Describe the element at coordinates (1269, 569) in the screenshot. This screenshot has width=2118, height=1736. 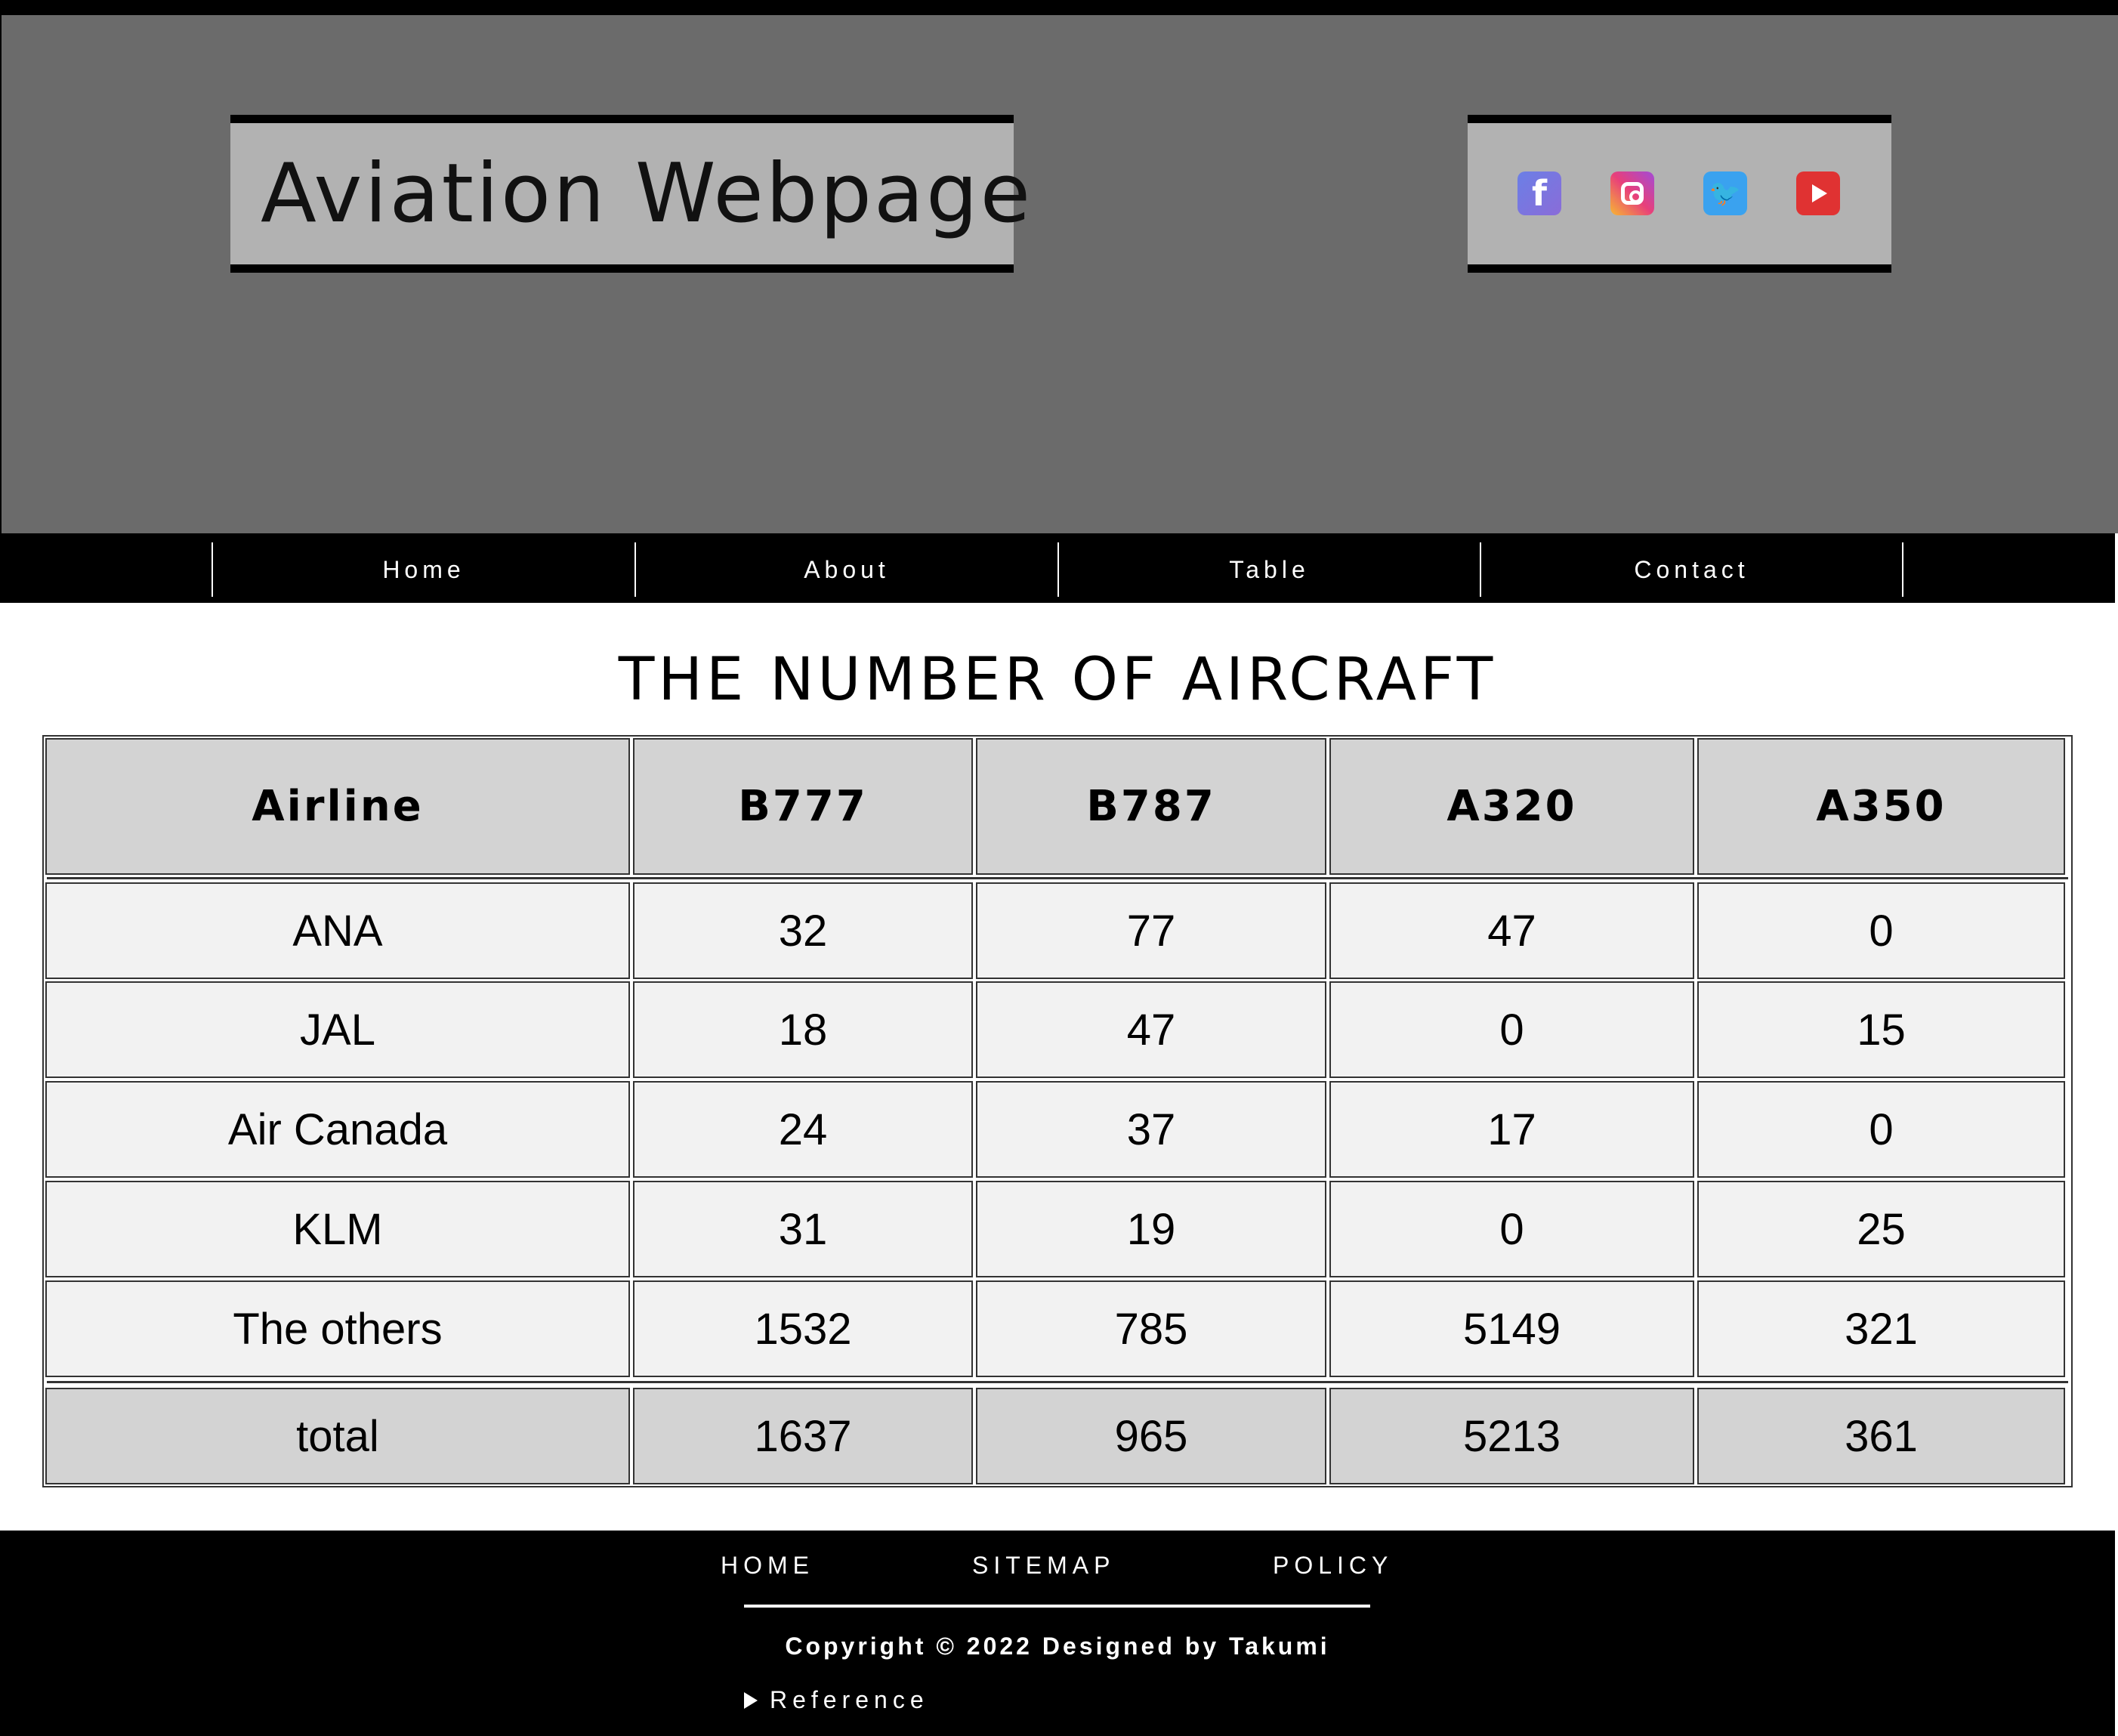
I see `nav-table: Table` at that location.